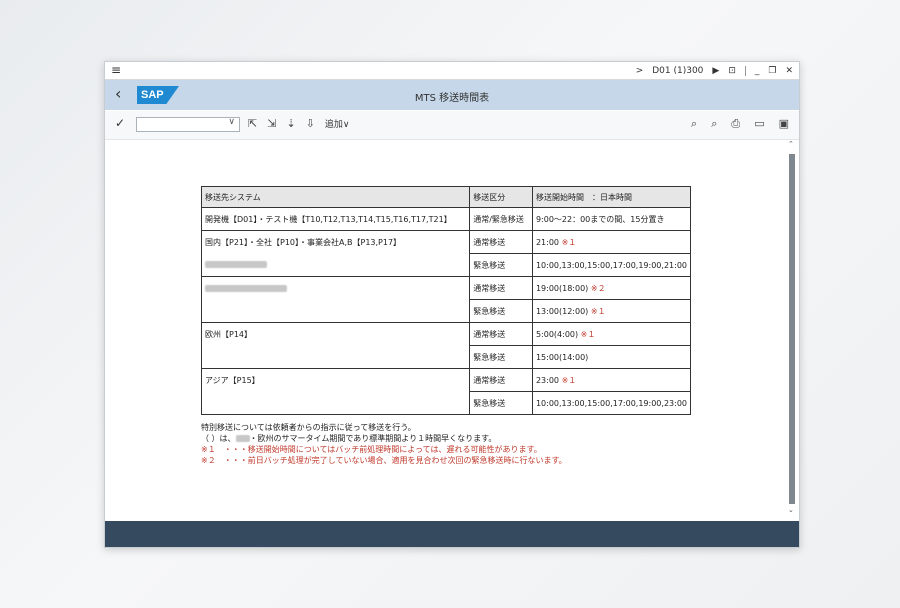 The image size is (900, 608). Describe the element at coordinates (612, 357) in the screenshot. I see `time-cell: 15:00(14:00)` at that location.